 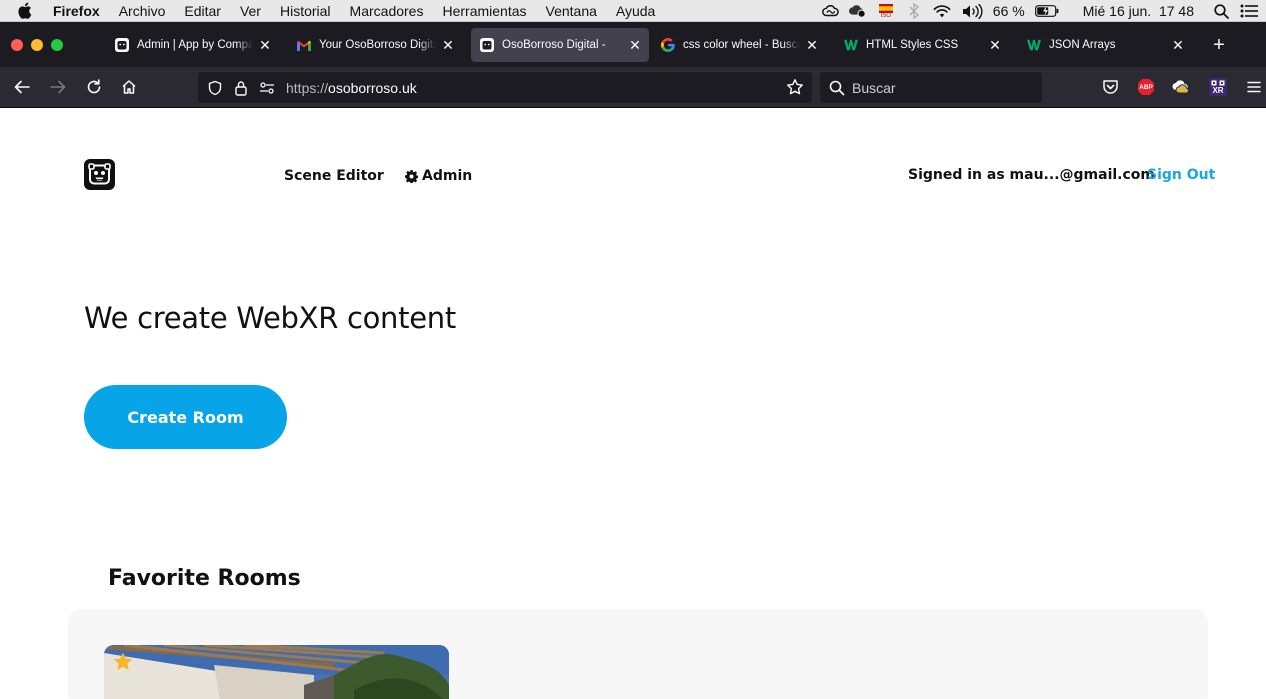 I want to click on battery-icon, so click(x=1046, y=11).